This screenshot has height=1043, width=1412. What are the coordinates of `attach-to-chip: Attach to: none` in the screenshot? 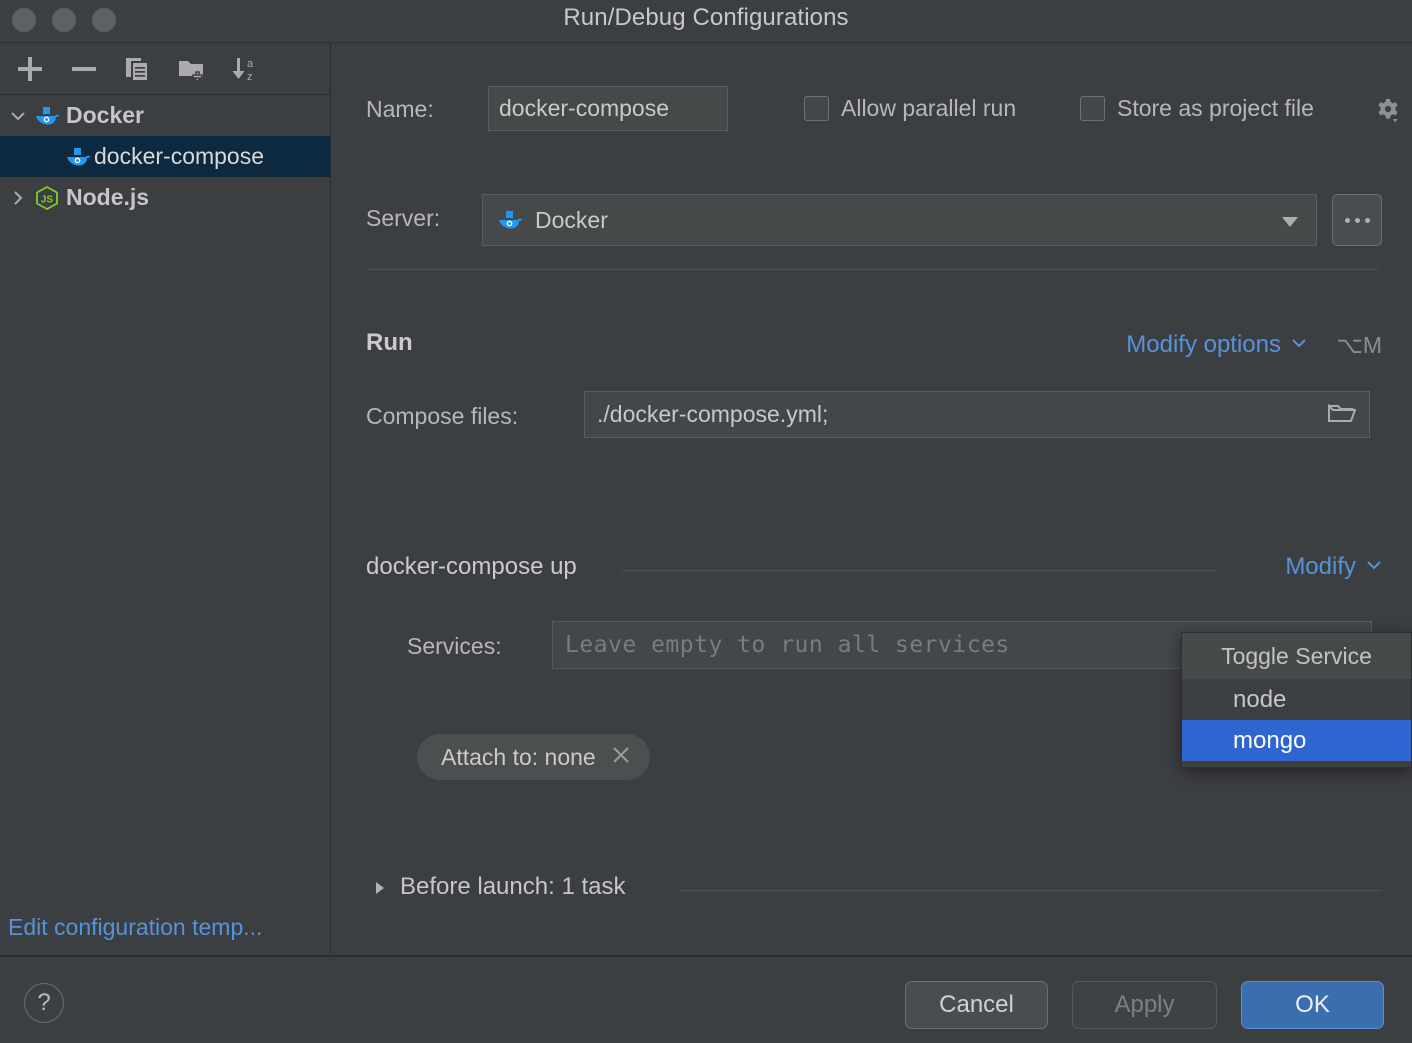 It's located at (533, 757).